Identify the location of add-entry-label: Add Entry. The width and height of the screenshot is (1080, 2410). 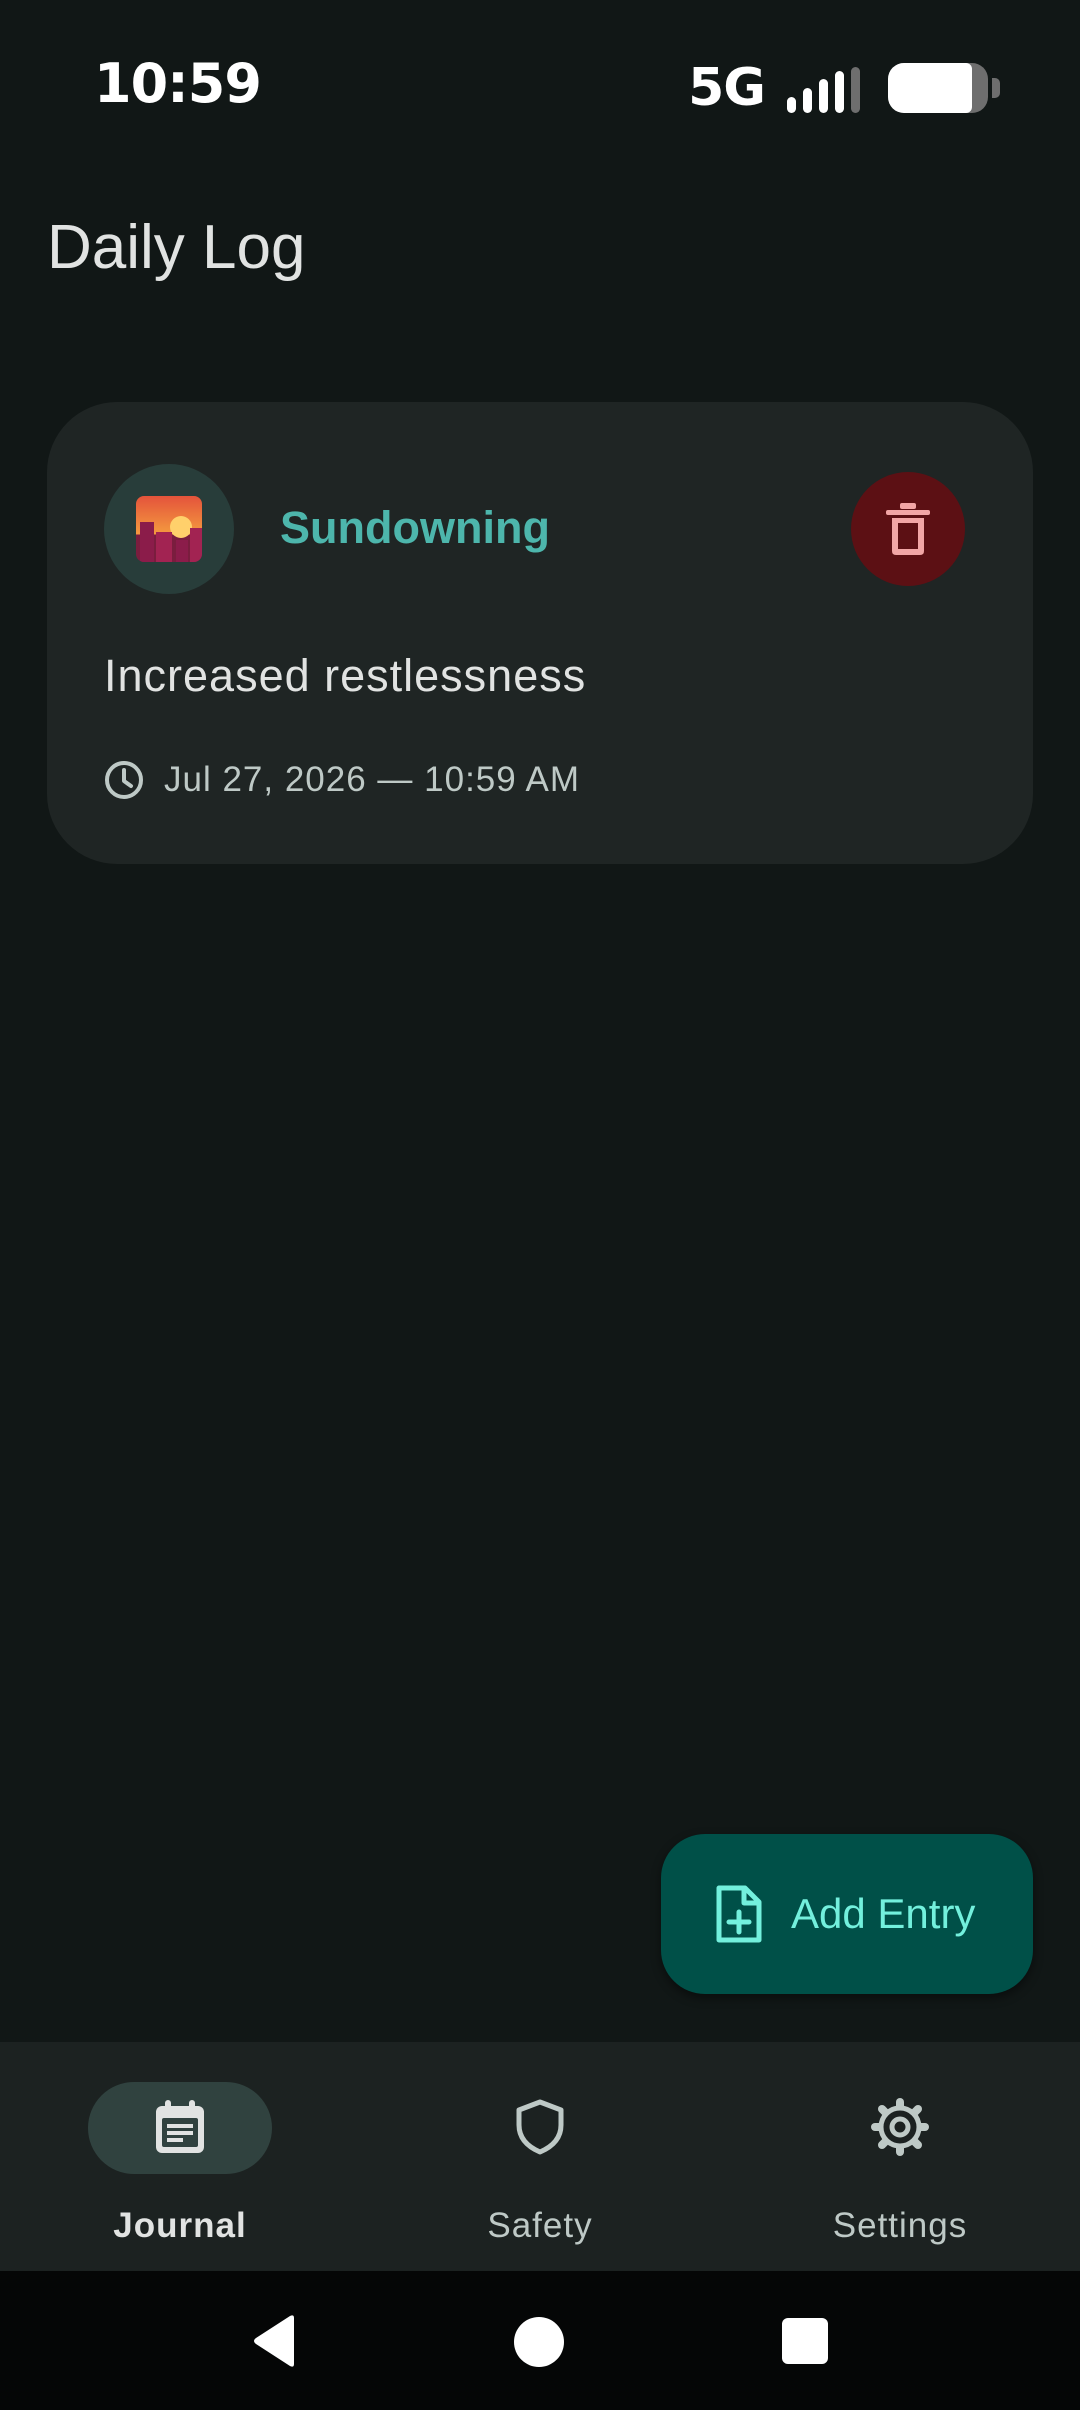
(883, 1913).